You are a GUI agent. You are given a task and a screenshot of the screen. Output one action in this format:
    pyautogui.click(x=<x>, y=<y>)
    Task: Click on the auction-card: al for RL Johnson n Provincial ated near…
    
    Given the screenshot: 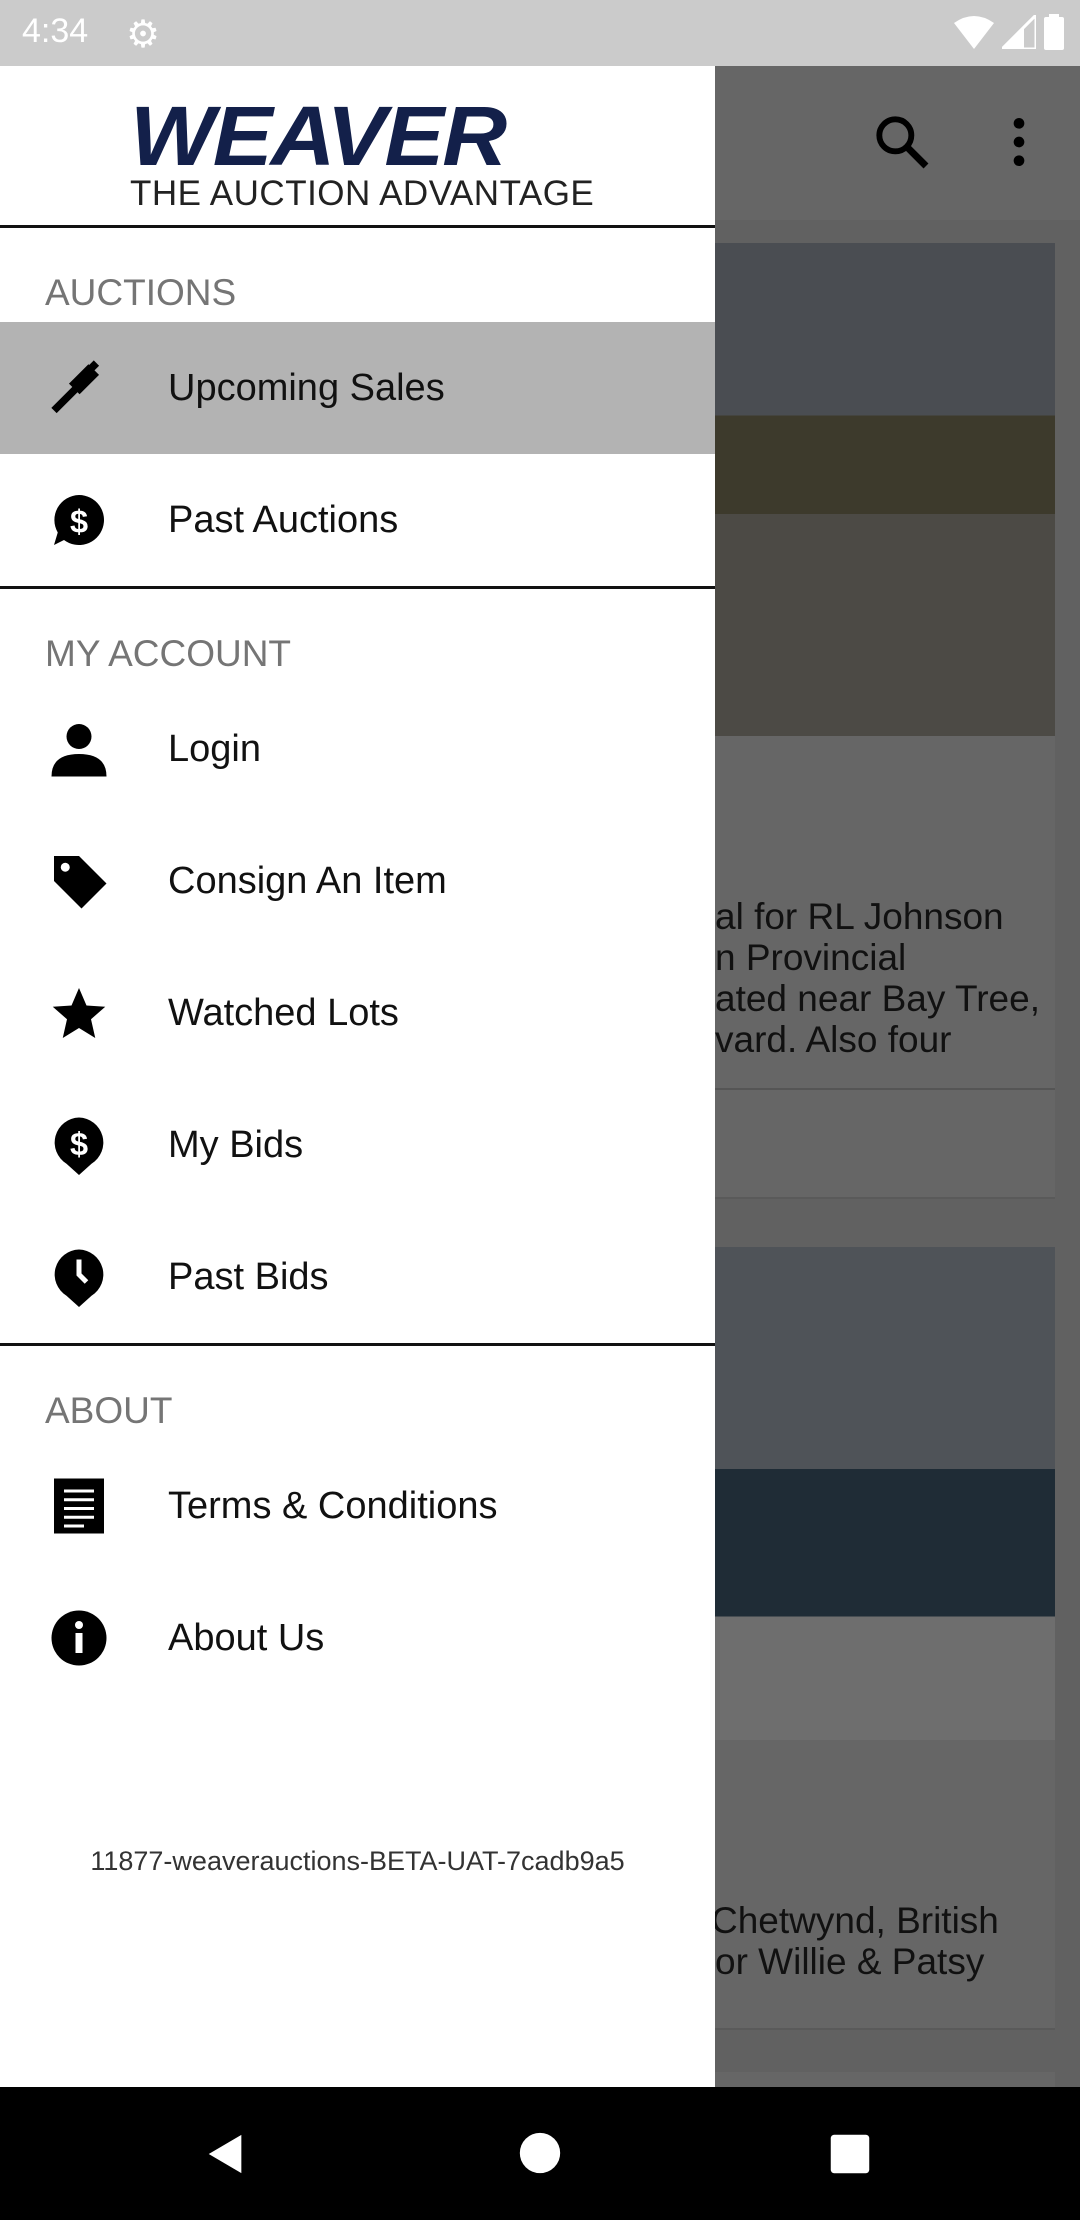 What is the action you would take?
    pyautogui.click(x=885, y=721)
    